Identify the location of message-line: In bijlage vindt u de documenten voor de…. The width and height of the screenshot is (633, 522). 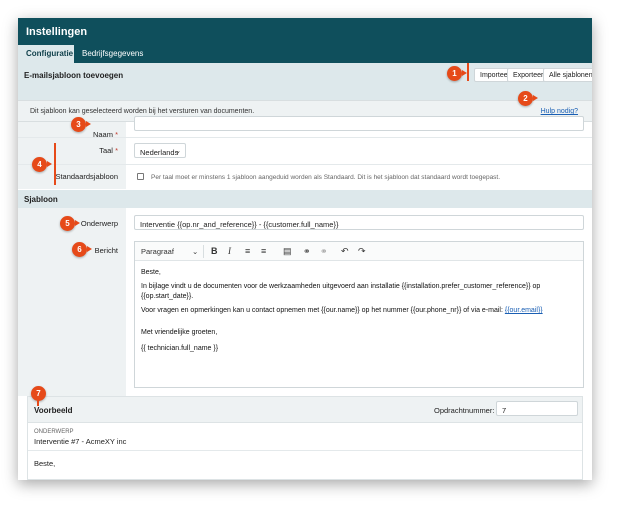
(341, 286).